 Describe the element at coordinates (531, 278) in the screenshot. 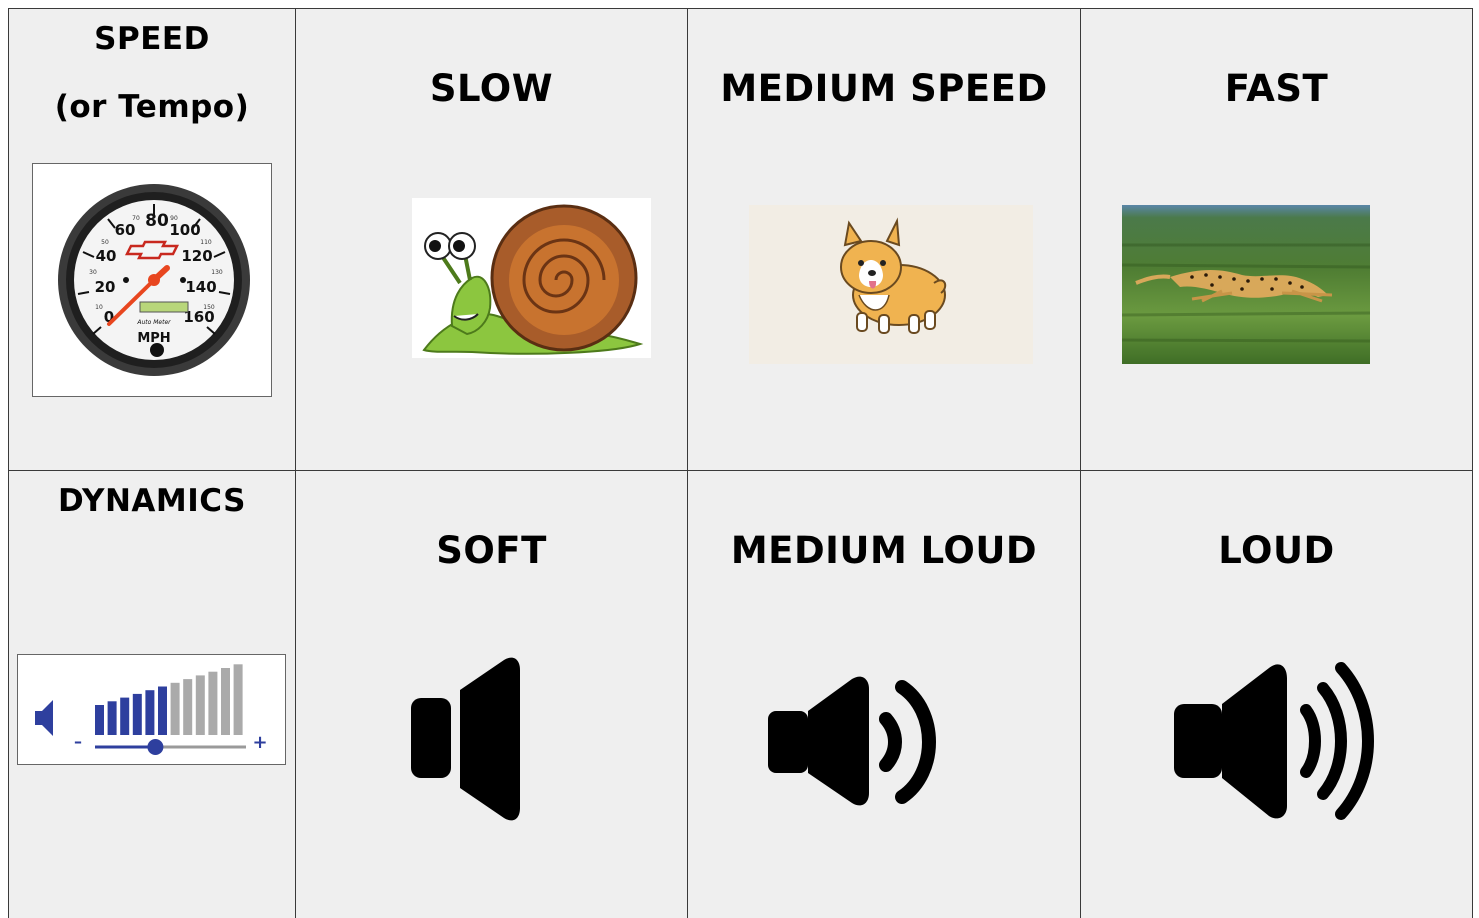

I see `snail-icon` at that location.